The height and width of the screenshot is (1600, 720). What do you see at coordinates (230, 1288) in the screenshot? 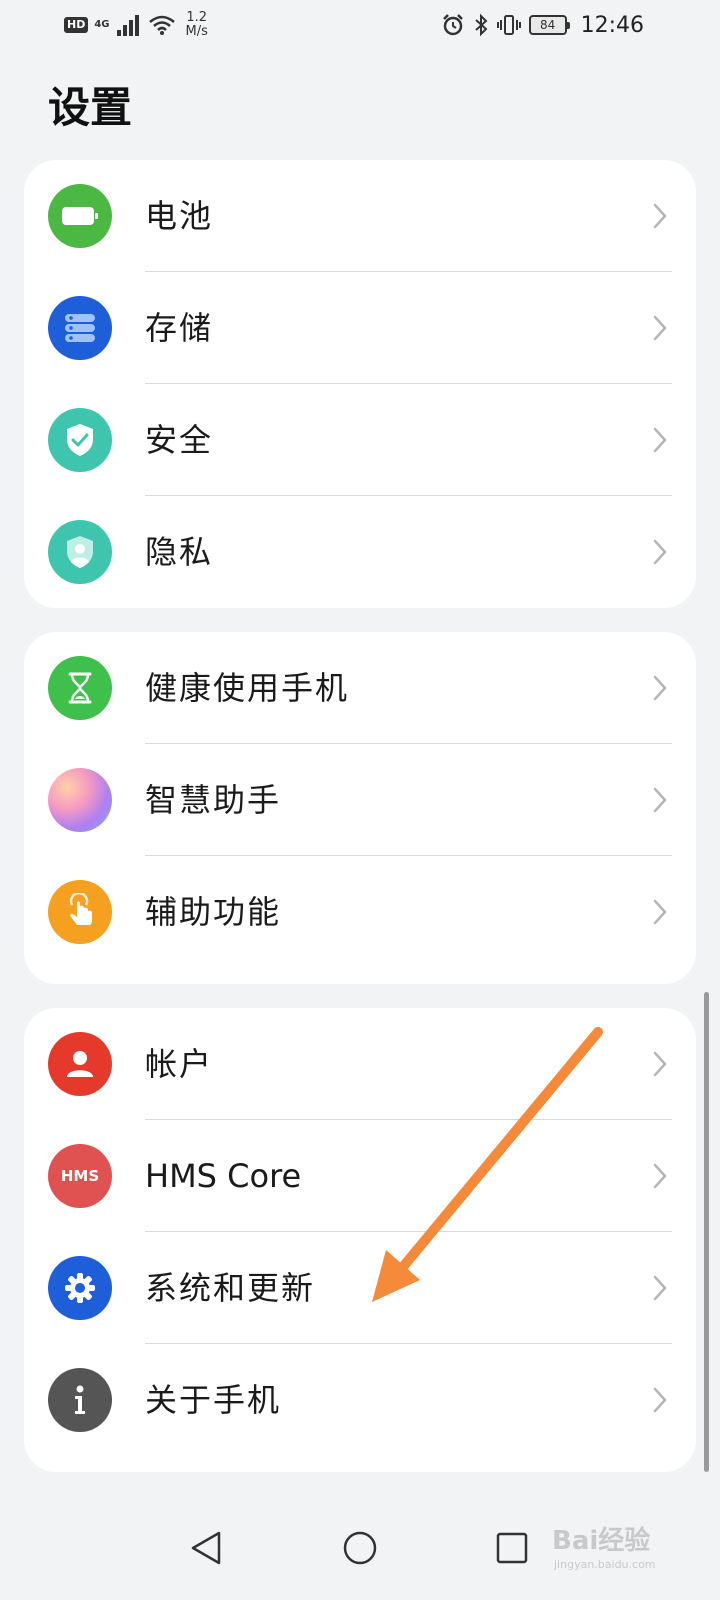
I see `settings-item-label: 系统和更新` at bounding box center [230, 1288].